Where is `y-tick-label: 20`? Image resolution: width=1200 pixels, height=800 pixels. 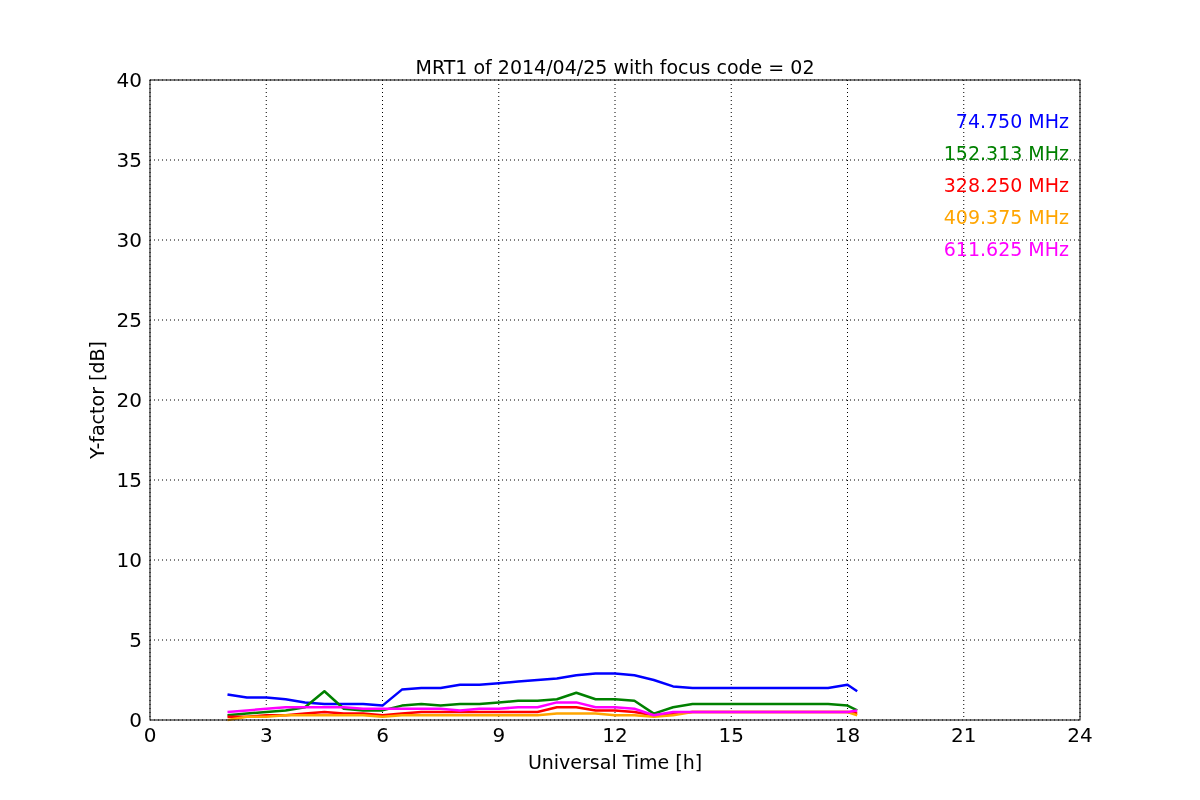 y-tick-label: 20 is located at coordinates (129, 400).